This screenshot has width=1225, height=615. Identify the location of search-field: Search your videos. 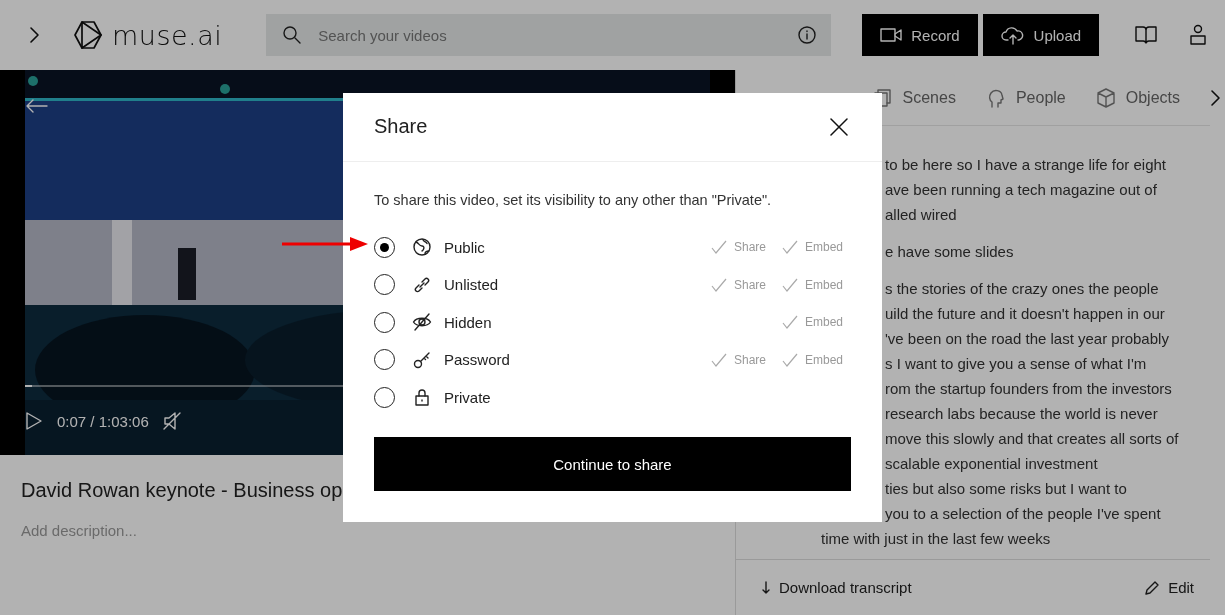
(549, 35).